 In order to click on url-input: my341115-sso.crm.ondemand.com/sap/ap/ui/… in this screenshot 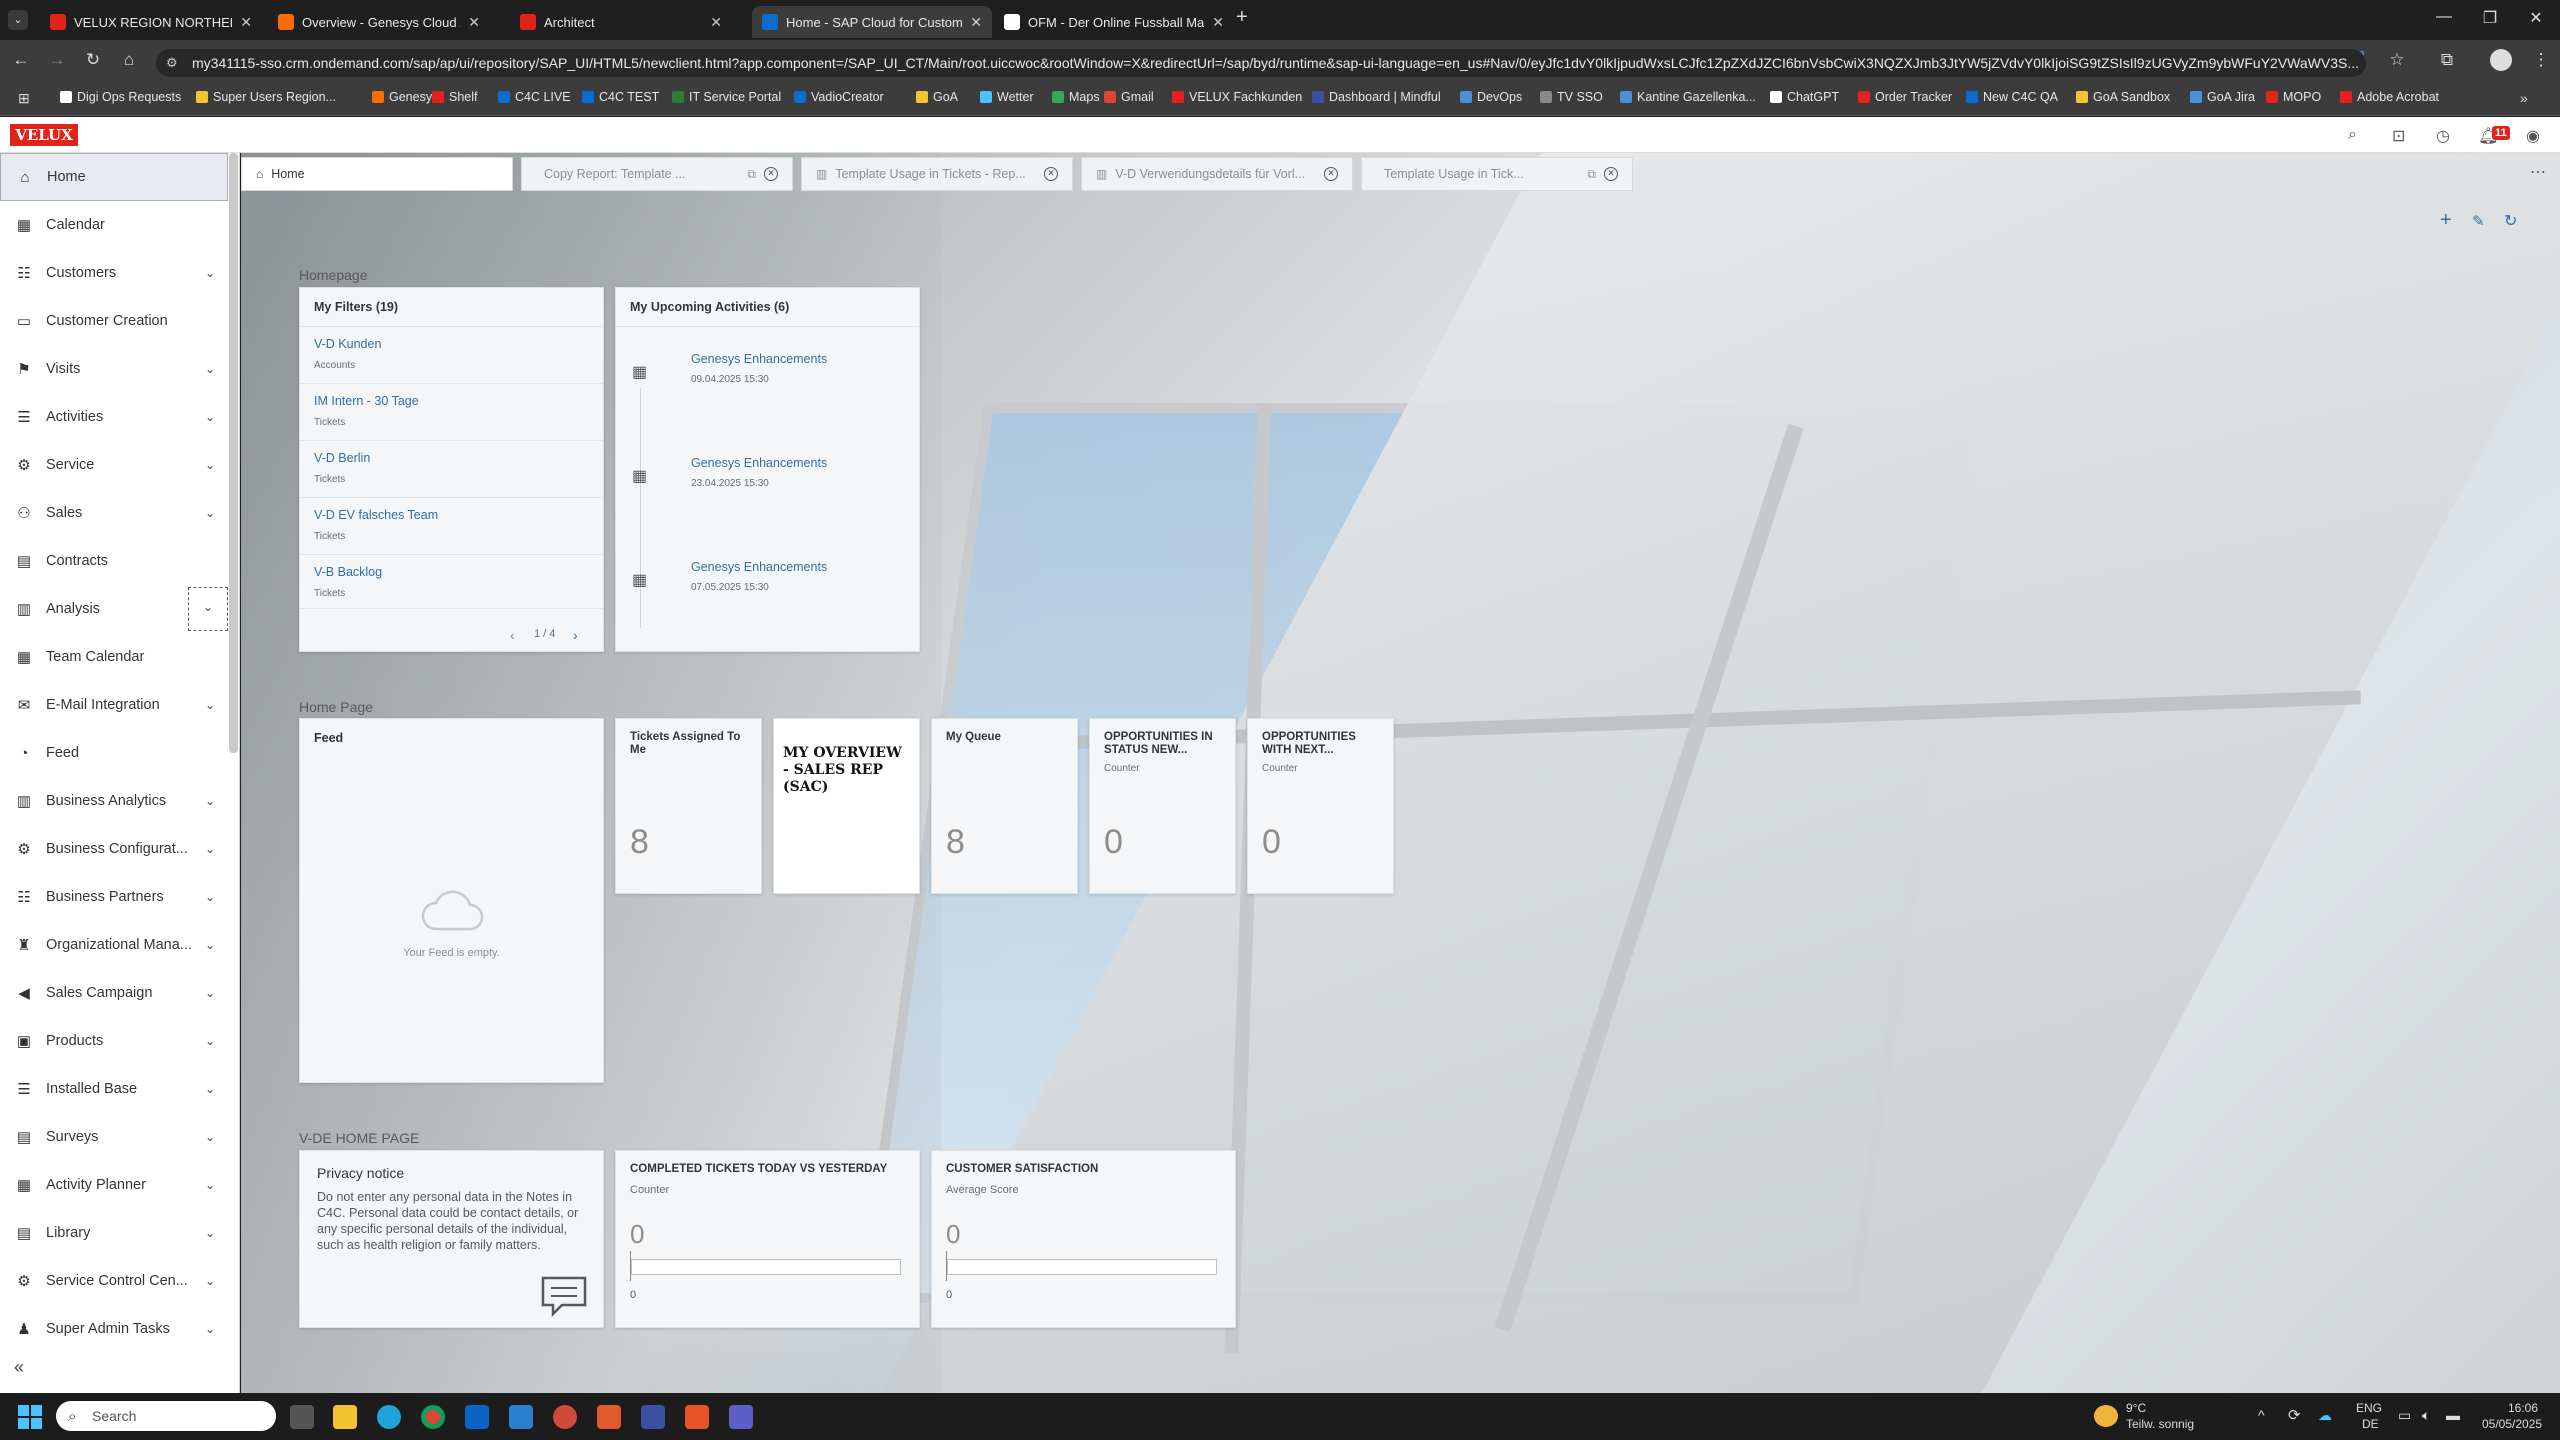, I will do `click(1261, 63)`.